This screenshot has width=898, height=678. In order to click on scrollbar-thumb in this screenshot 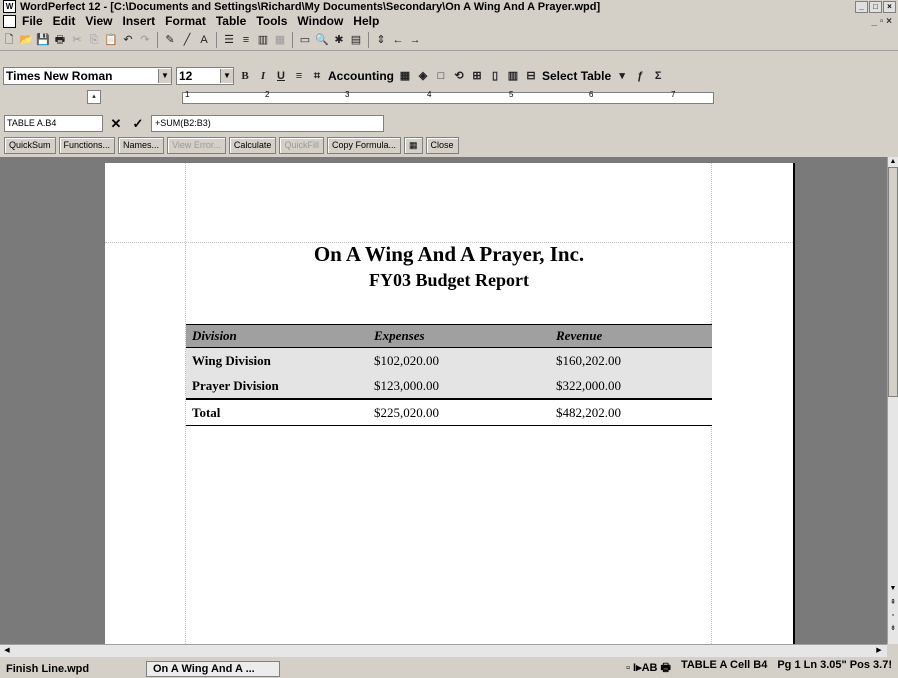, I will do `click(893, 282)`.